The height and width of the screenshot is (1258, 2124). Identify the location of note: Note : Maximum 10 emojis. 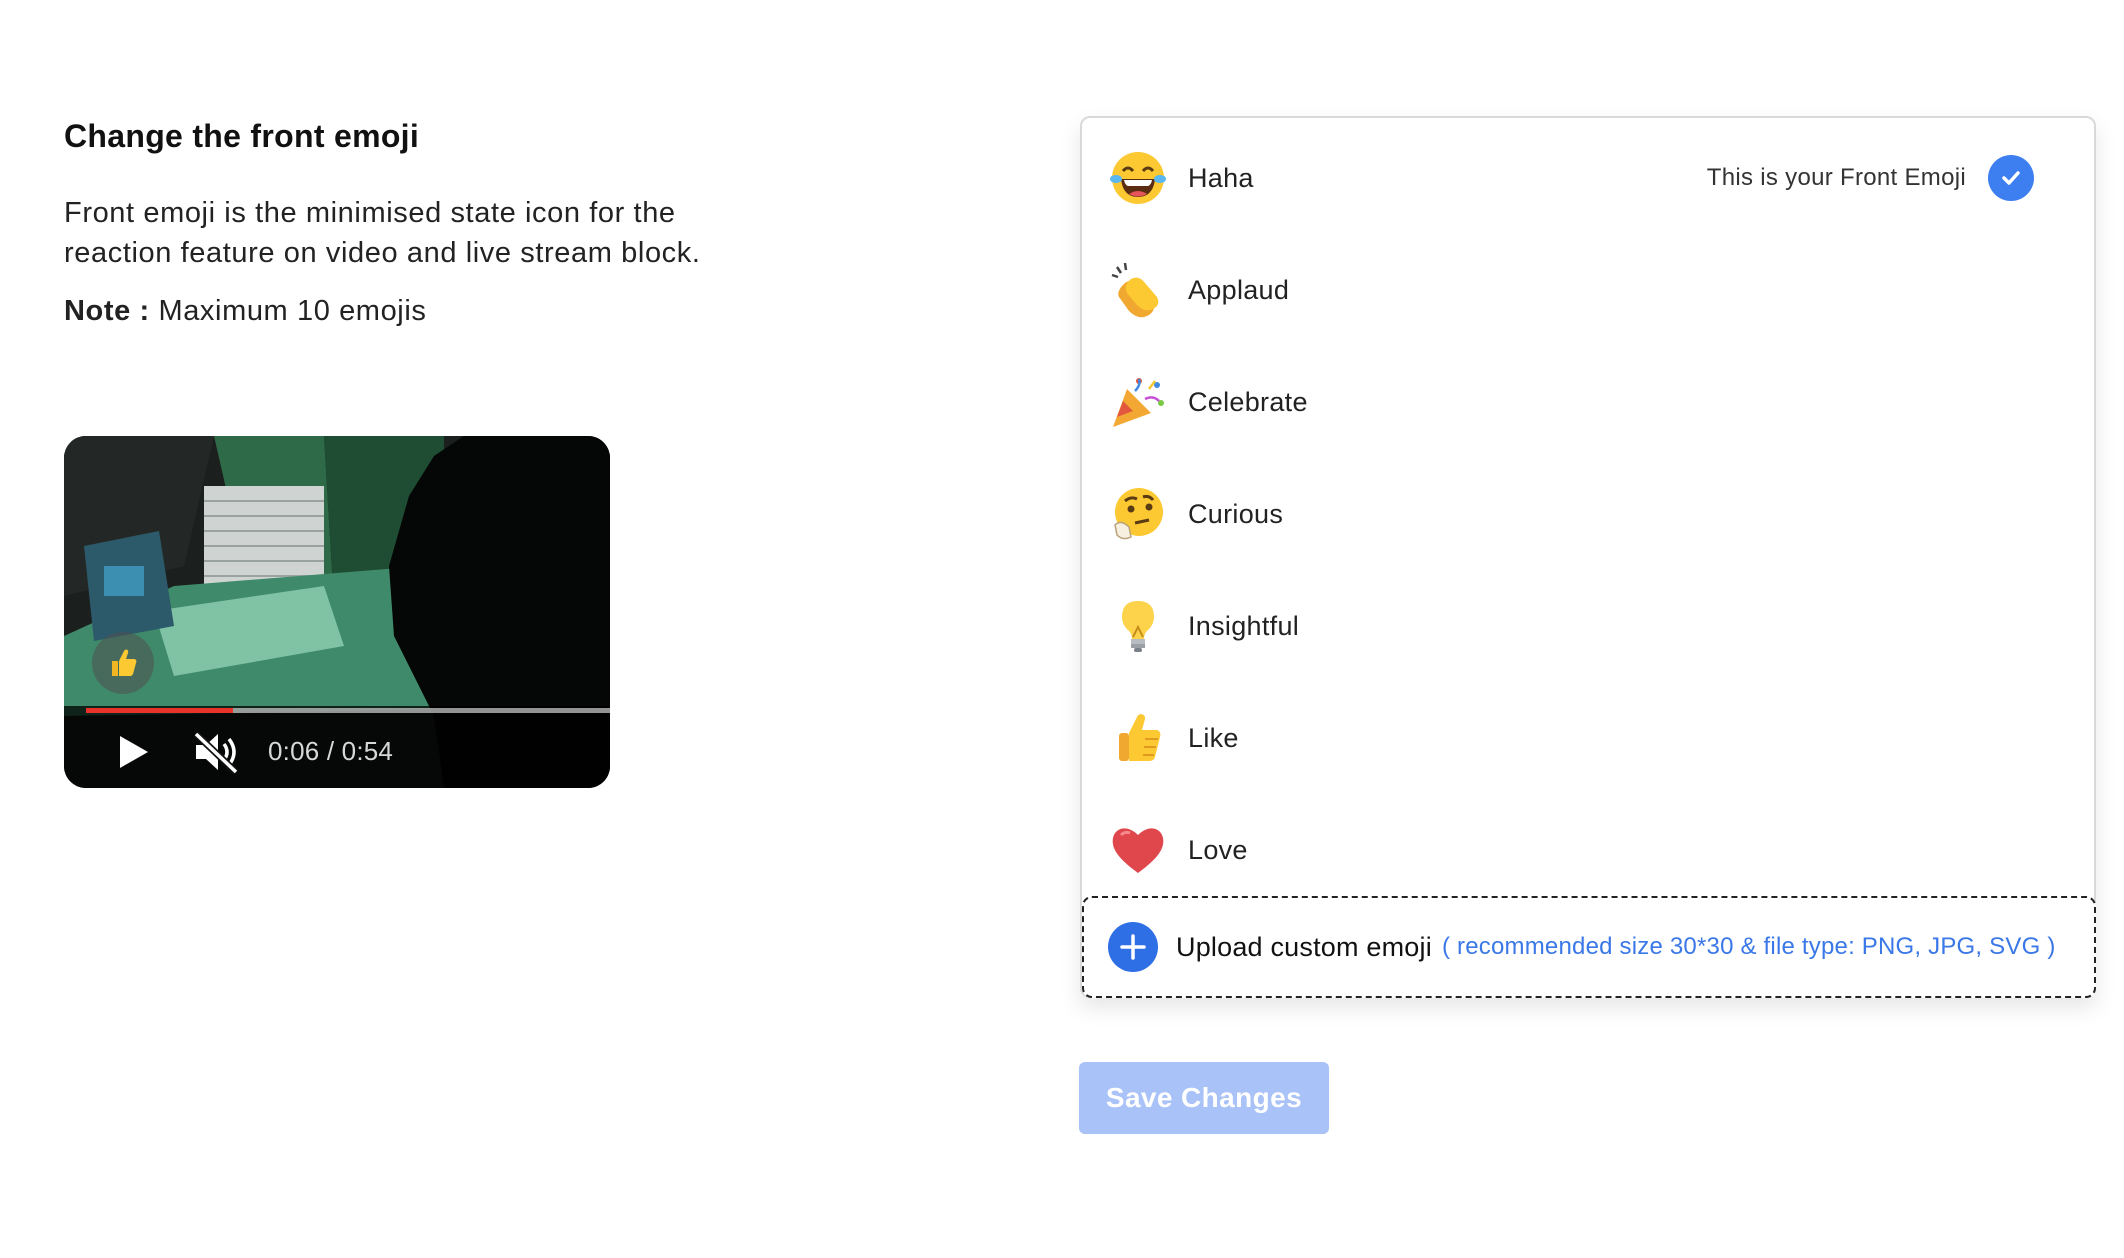
(414, 311).